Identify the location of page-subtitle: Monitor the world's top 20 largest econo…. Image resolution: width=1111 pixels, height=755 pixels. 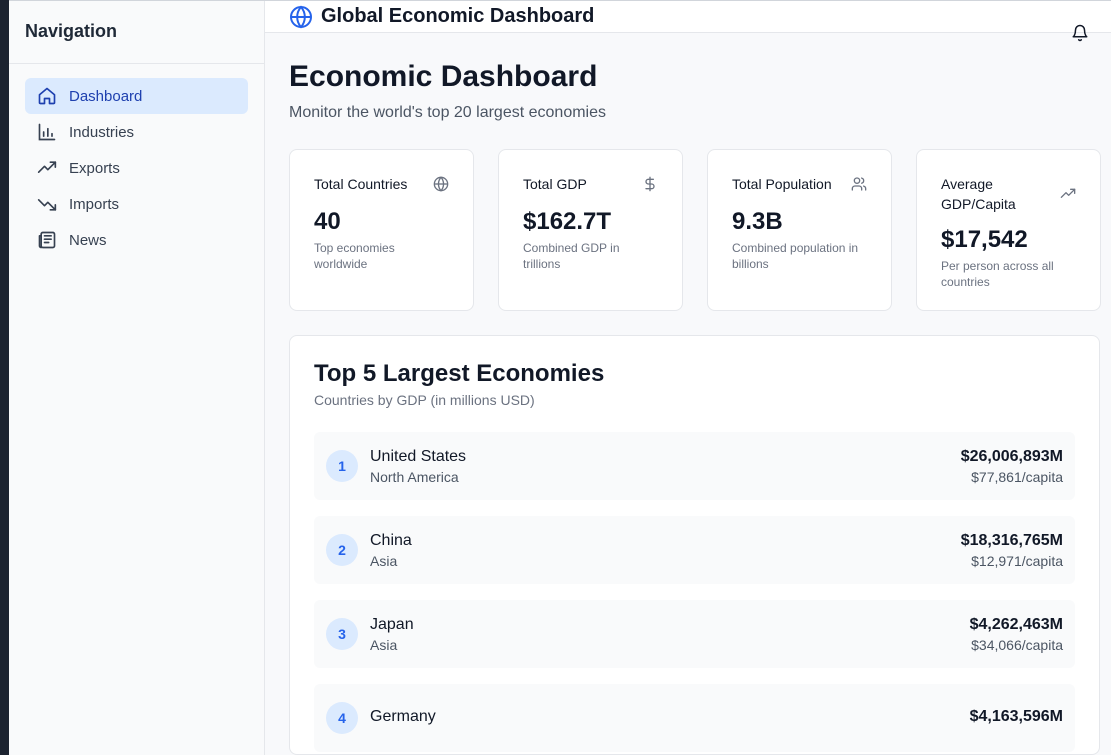
(447, 112).